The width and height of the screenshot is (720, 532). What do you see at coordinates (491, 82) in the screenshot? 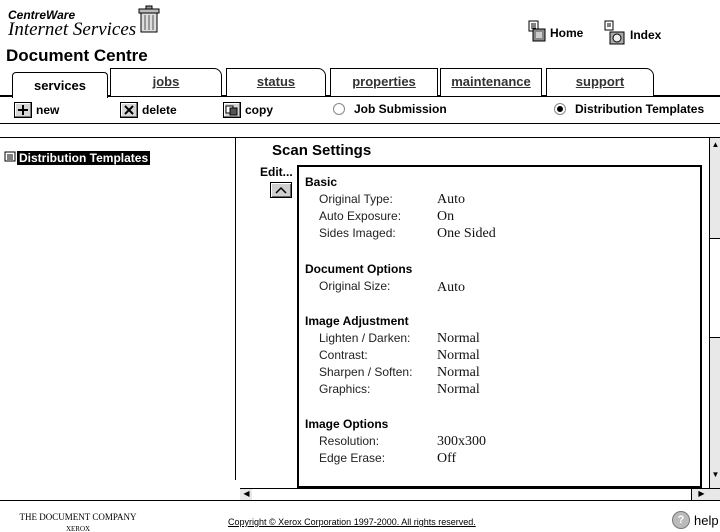
I see `tab-maintenance: maintenance` at bounding box center [491, 82].